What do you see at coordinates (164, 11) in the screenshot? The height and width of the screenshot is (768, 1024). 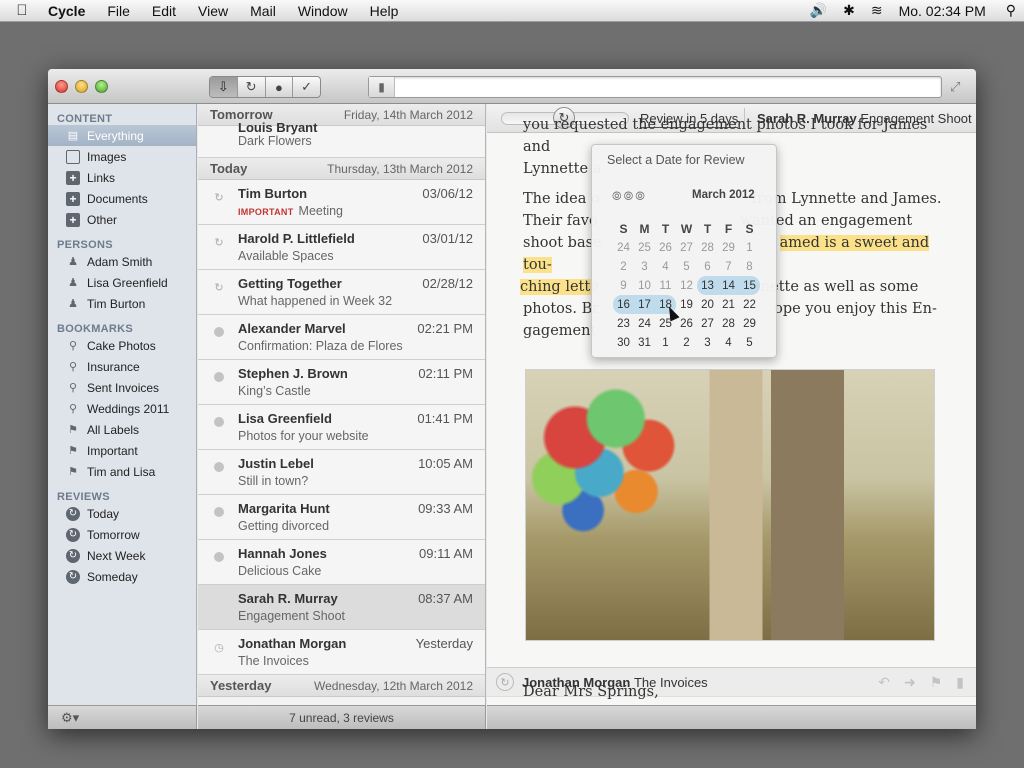 I see `menu-edit: Edit` at bounding box center [164, 11].